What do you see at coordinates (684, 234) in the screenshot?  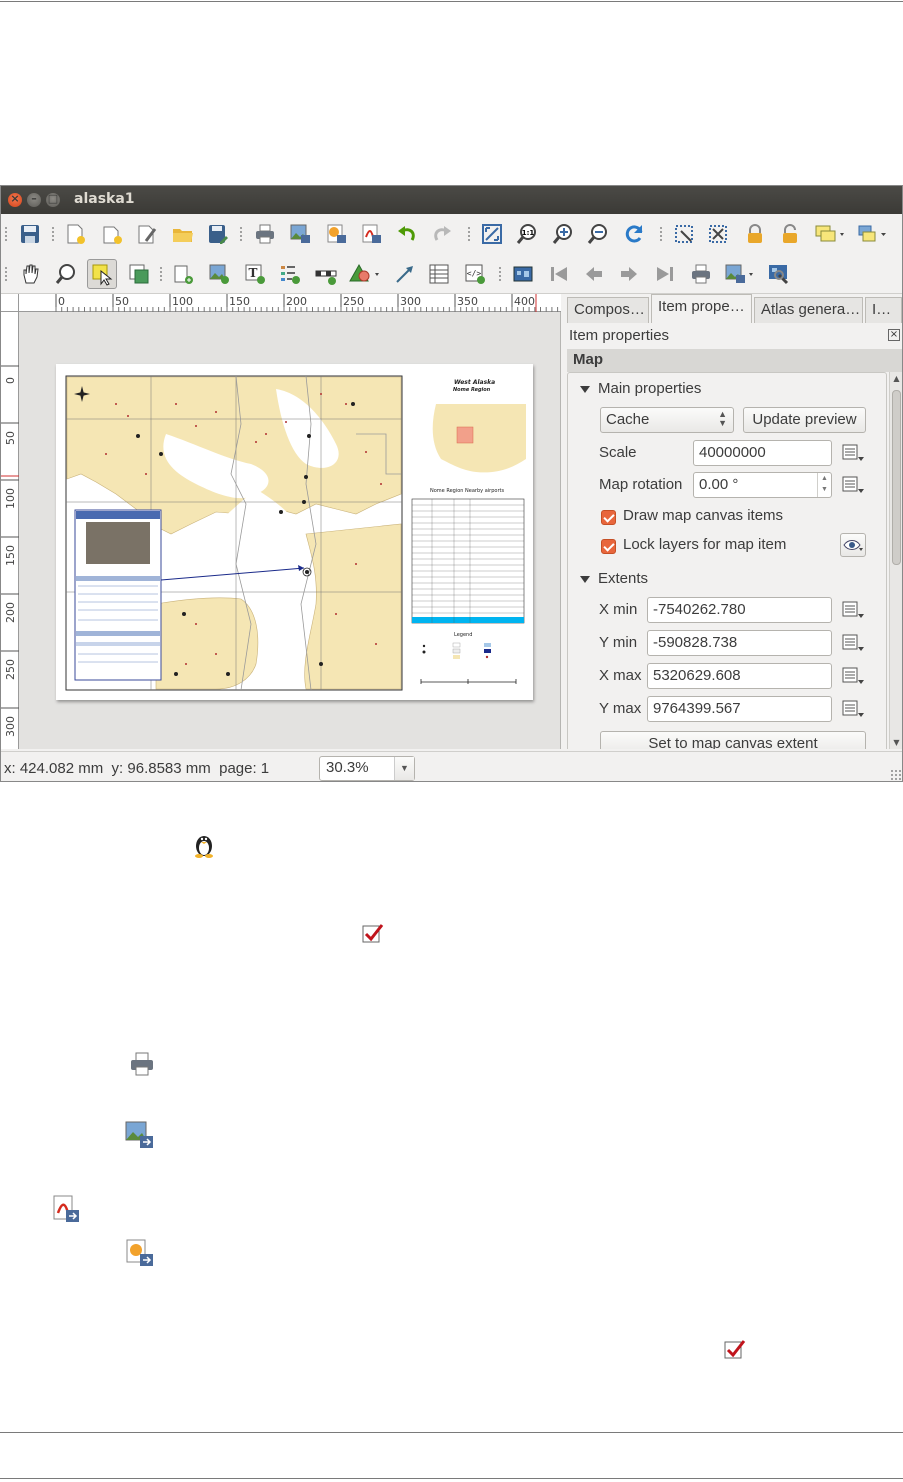 I see `select-all-icon` at bounding box center [684, 234].